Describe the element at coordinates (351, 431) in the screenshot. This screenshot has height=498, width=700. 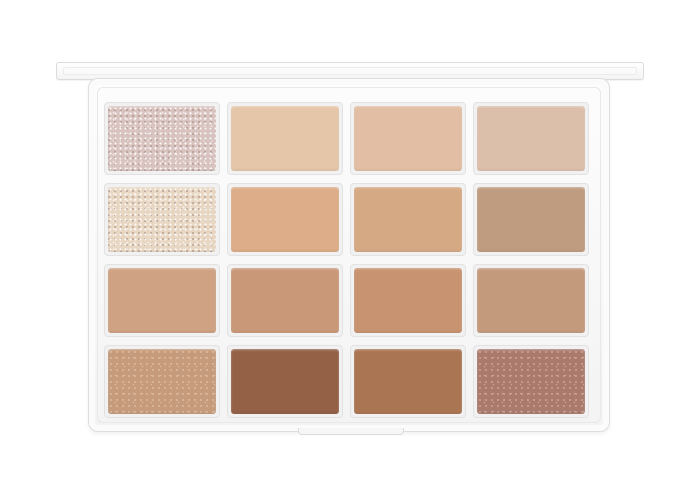
I see `palette-opening-tab` at that location.